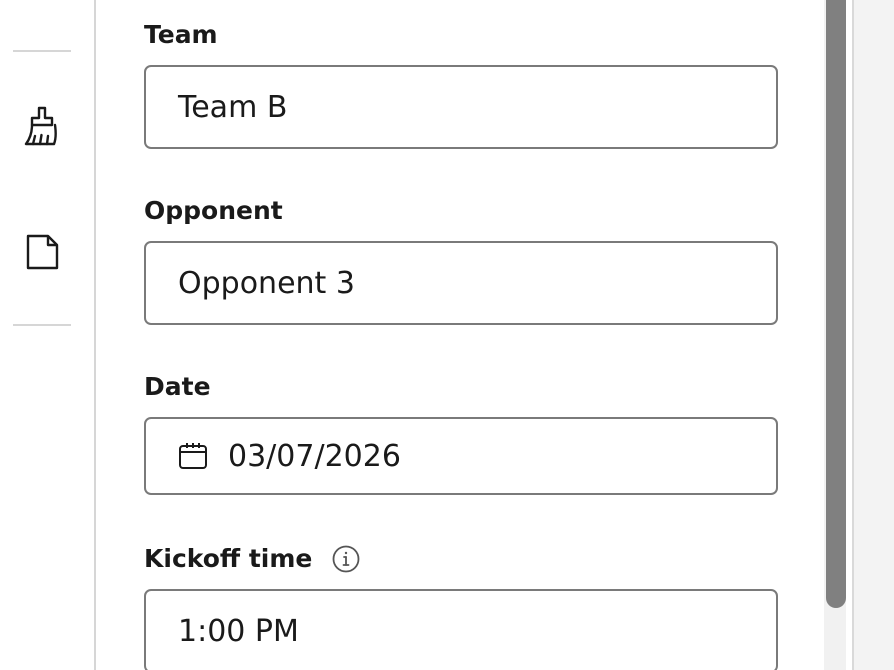  I want to click on team-field: Team B, so click(461, 107).